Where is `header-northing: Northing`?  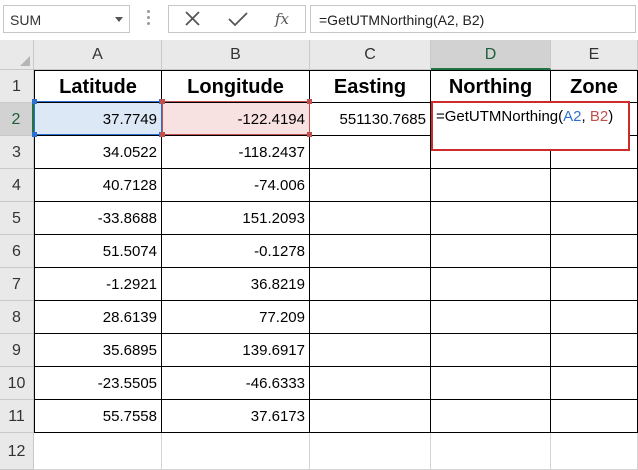 header-northing: Northing is located at coordinates (491, 86).